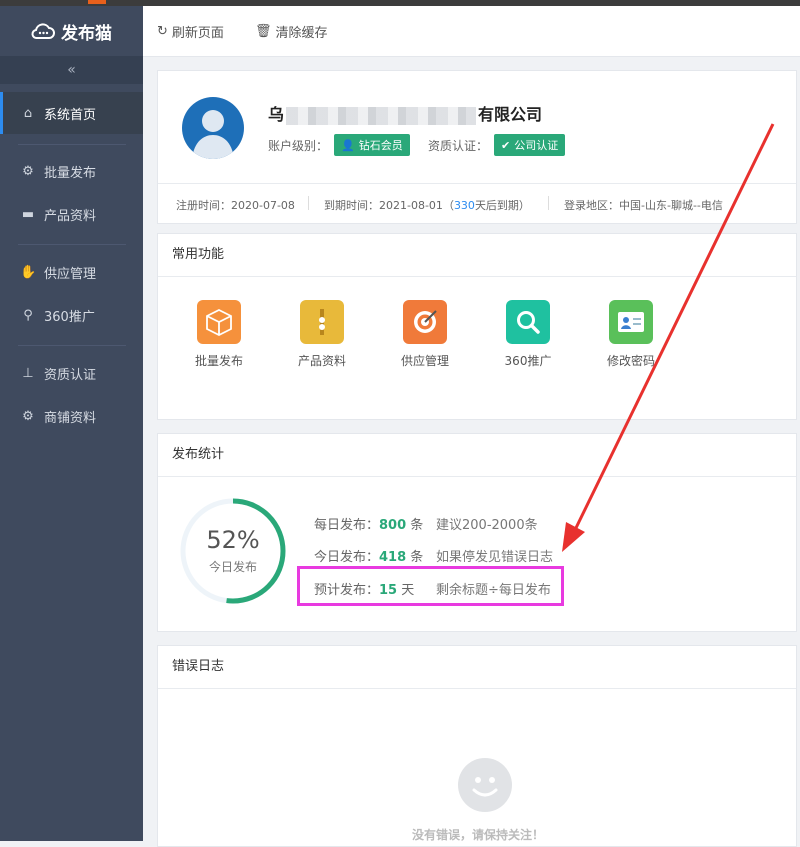  I want to click on clear-cache-button: 🗑 清除缓存, so click(291, 31).